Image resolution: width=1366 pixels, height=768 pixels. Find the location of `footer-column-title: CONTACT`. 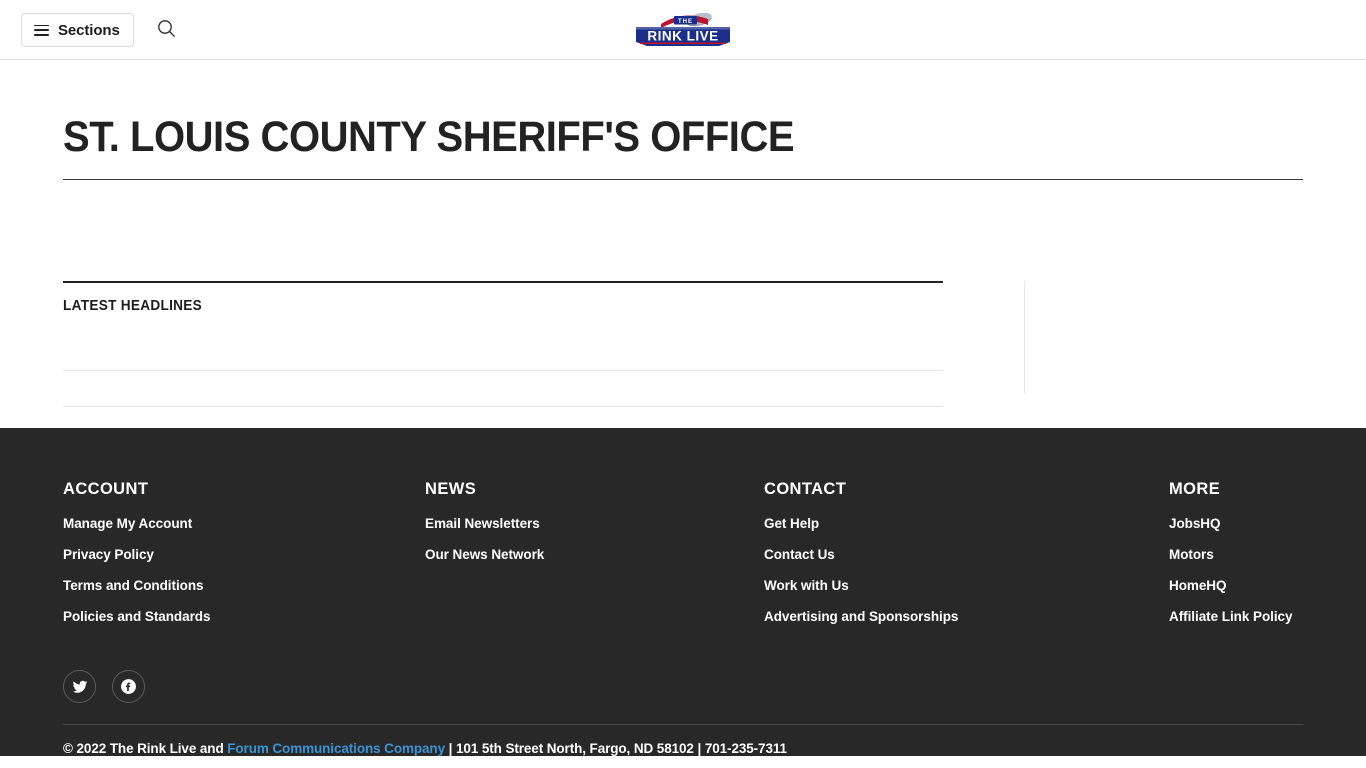

footer-column-title: CONTACT is located at coordinates (805, 489).